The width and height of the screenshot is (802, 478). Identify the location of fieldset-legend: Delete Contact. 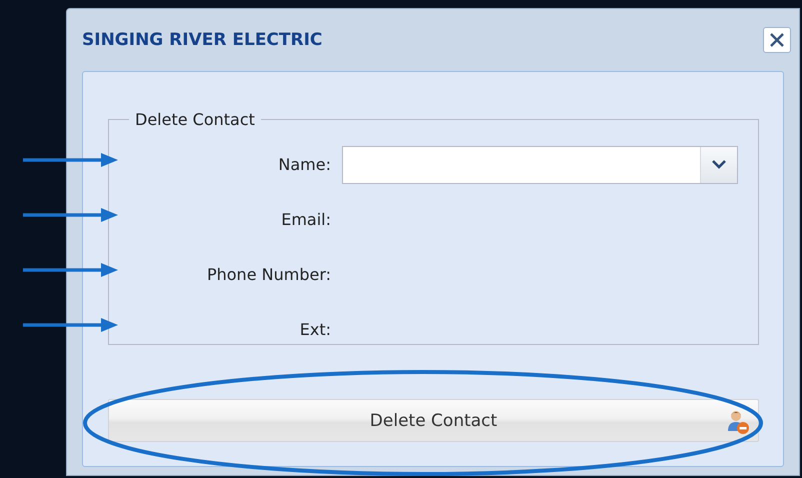
(195, 119).